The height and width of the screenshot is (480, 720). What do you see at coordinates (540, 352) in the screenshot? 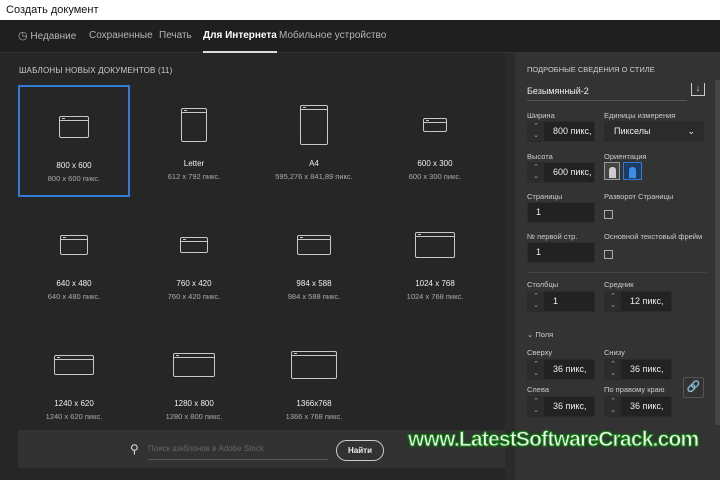
I see `top-margin-label: Сверху` at bounding box center [540, 352].